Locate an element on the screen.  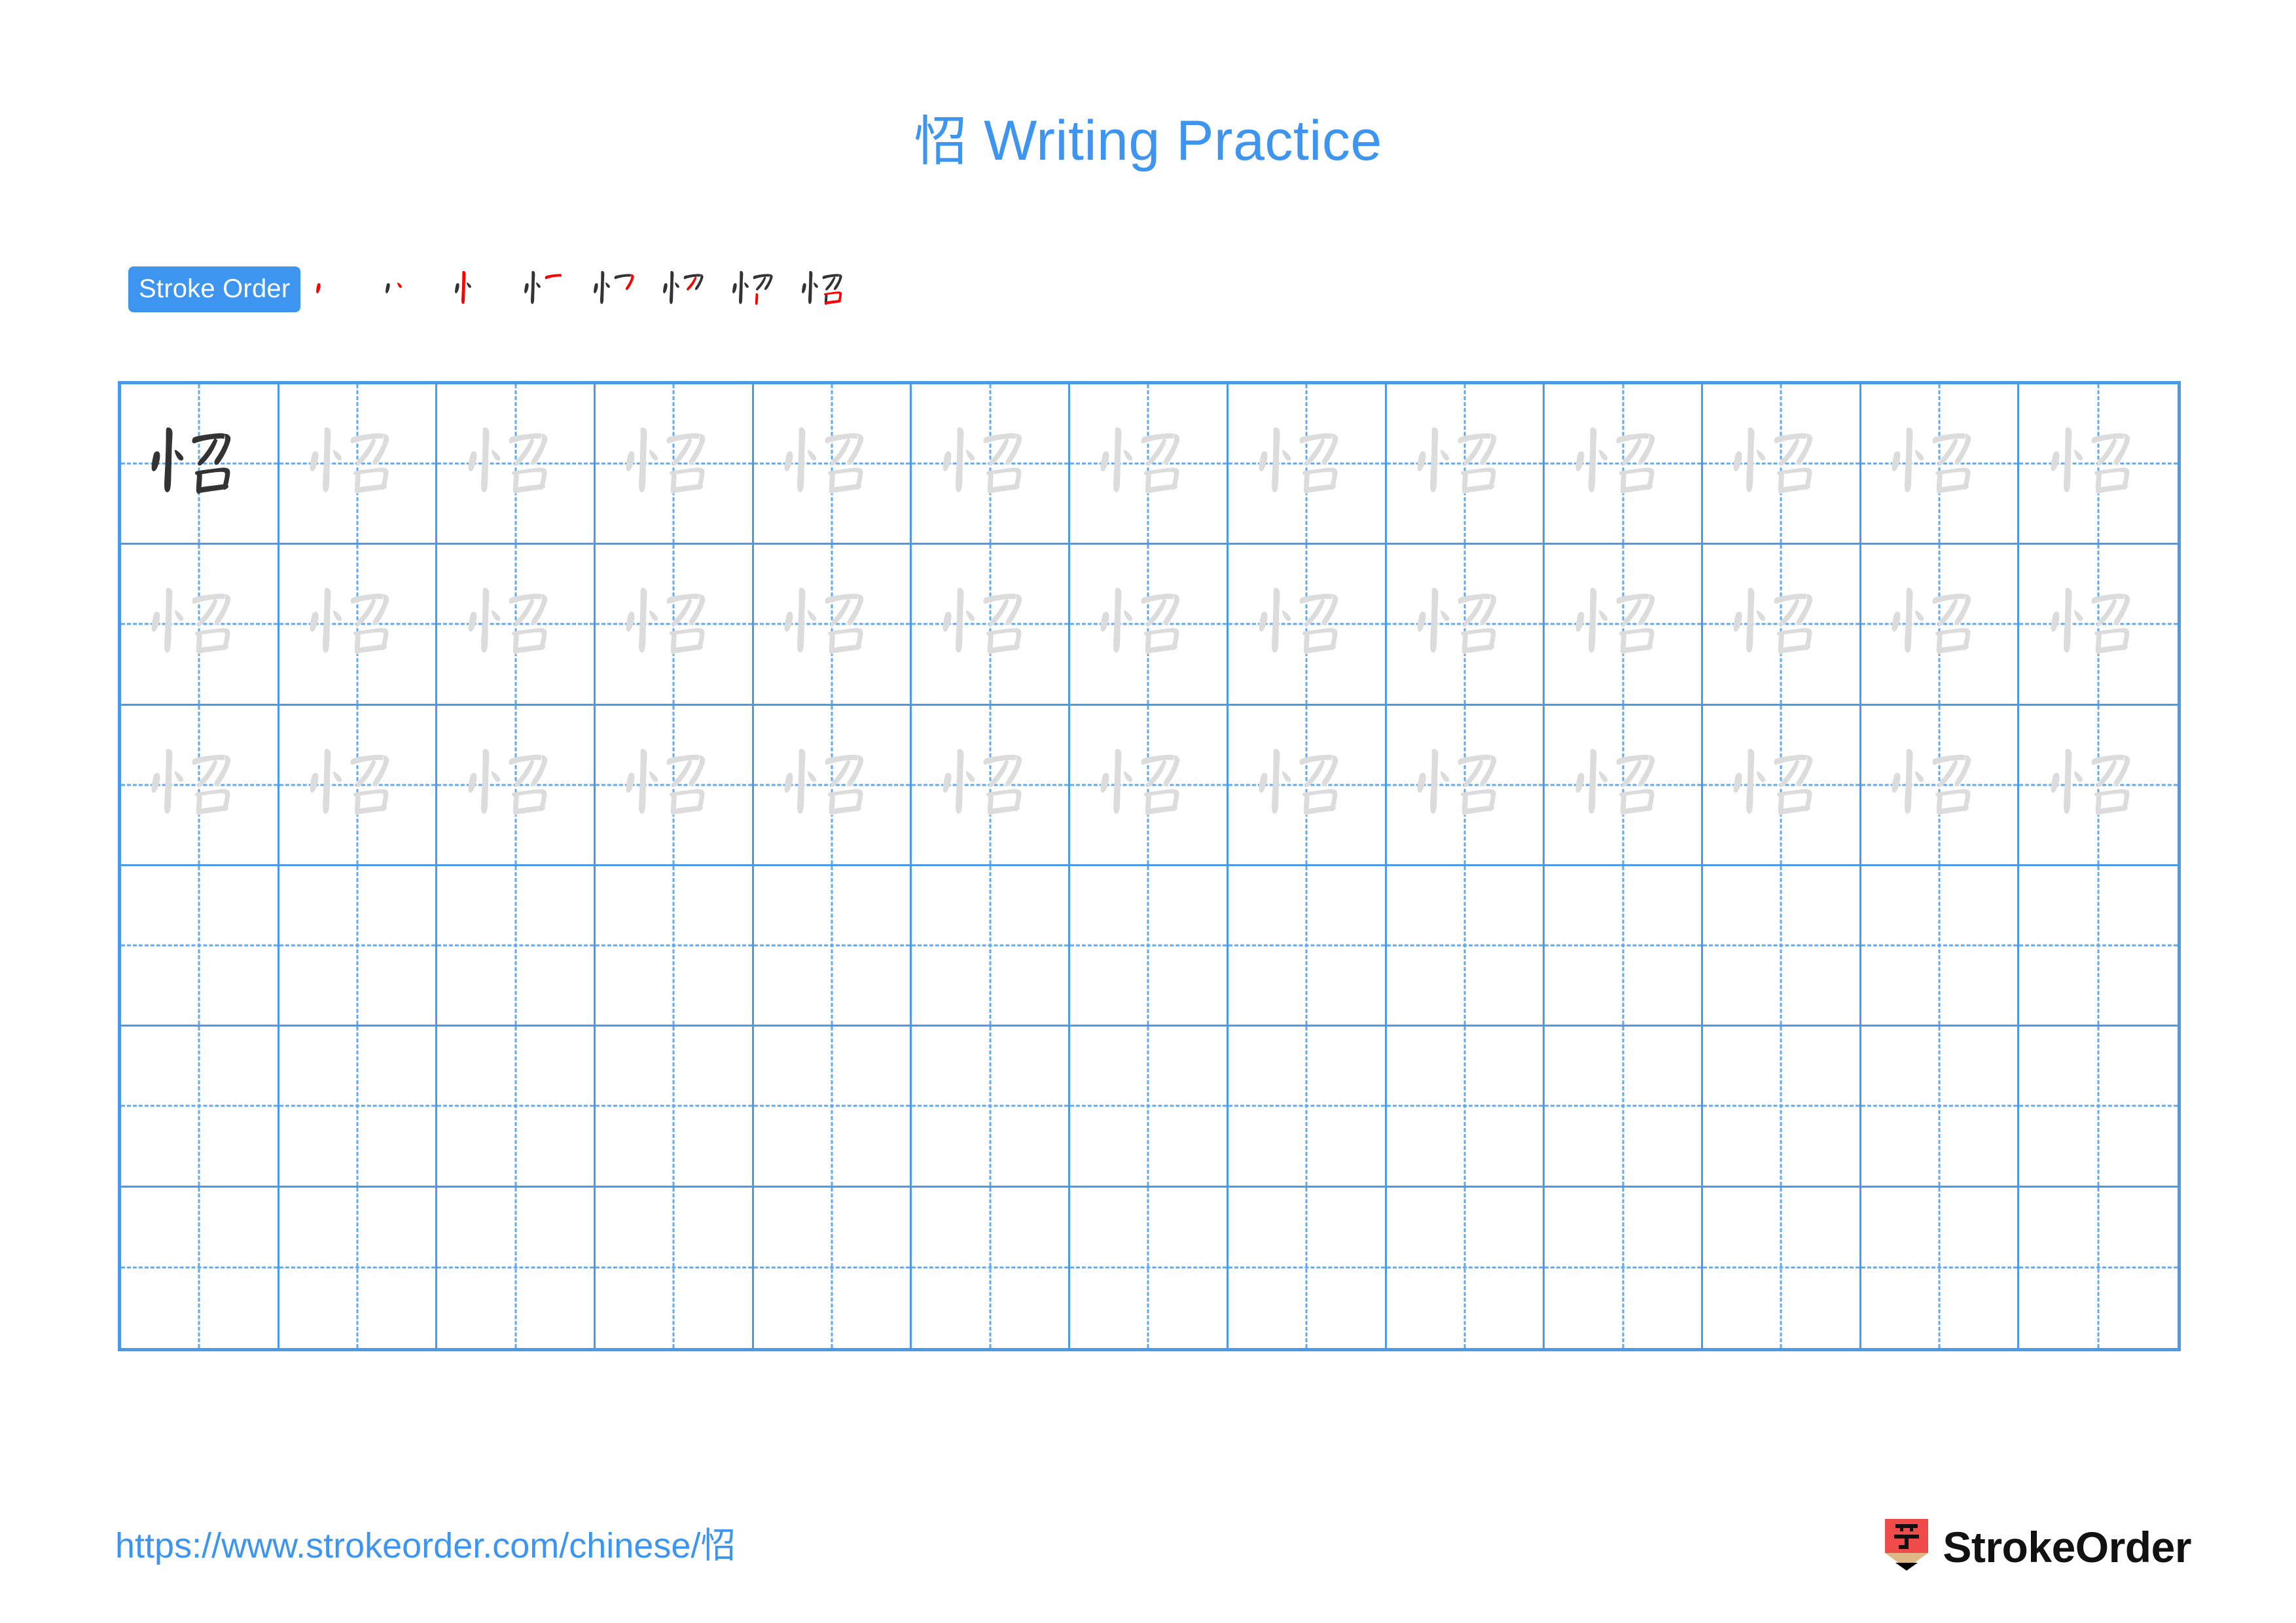
practice-cell-r5-c9 is located at coordinates (1465, 1107).